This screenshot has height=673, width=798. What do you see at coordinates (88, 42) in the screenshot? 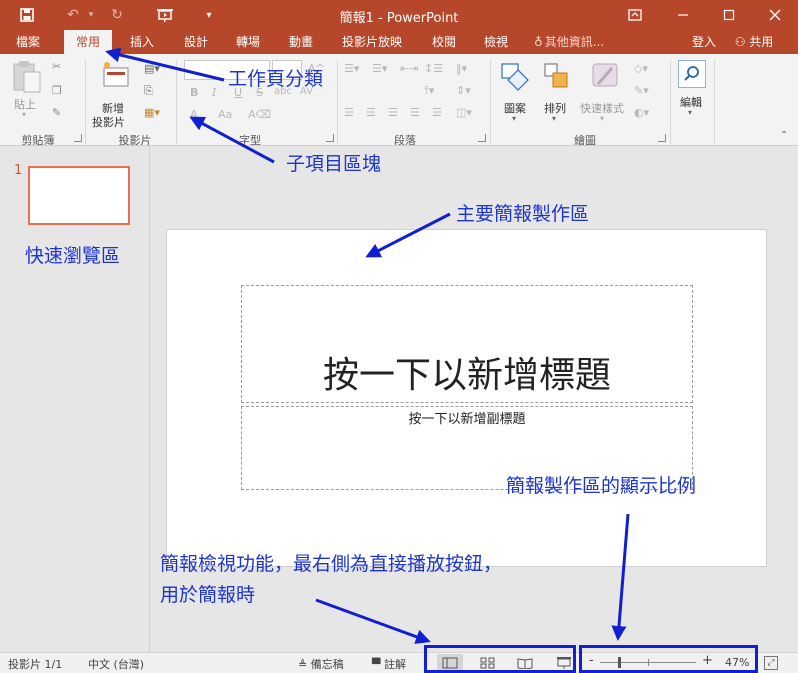
I see `tab-home: 常用` at bounding box center [88, 42].